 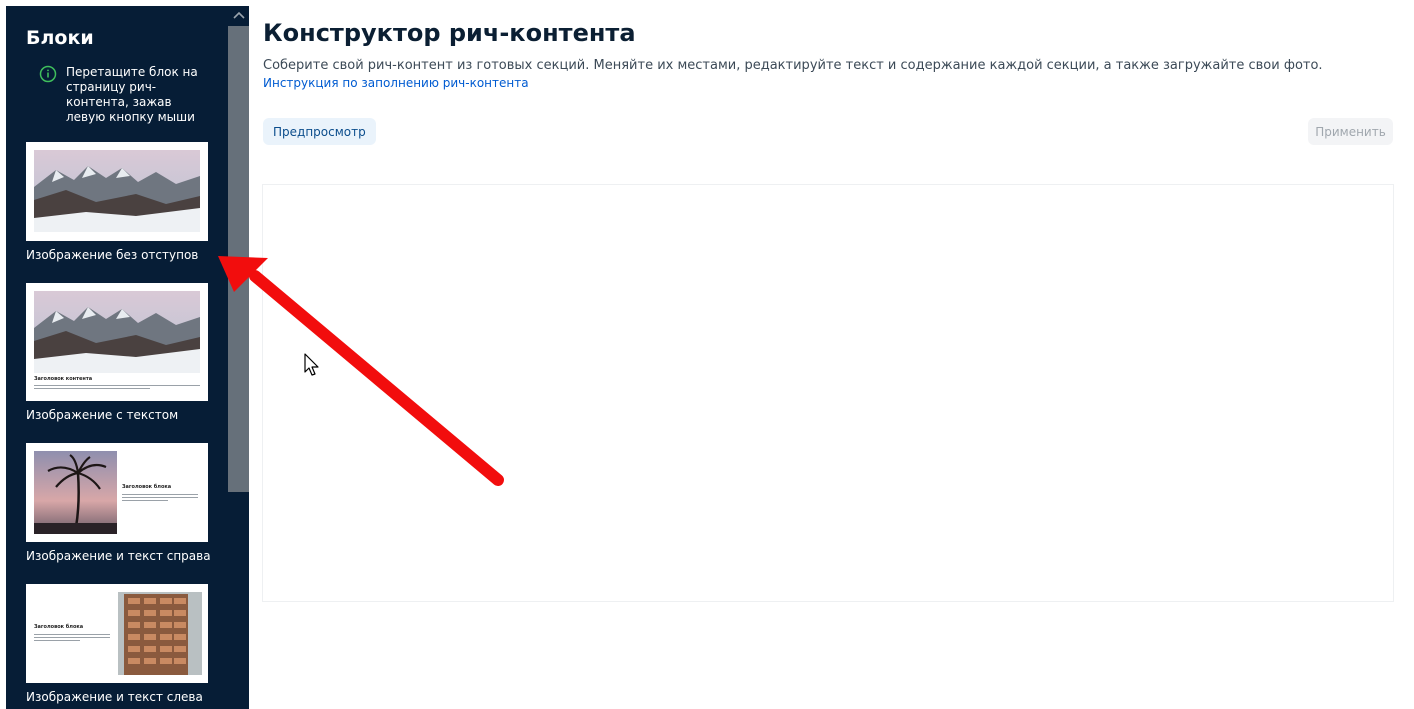 I want to click on building-image, so click(x=160, y=633).